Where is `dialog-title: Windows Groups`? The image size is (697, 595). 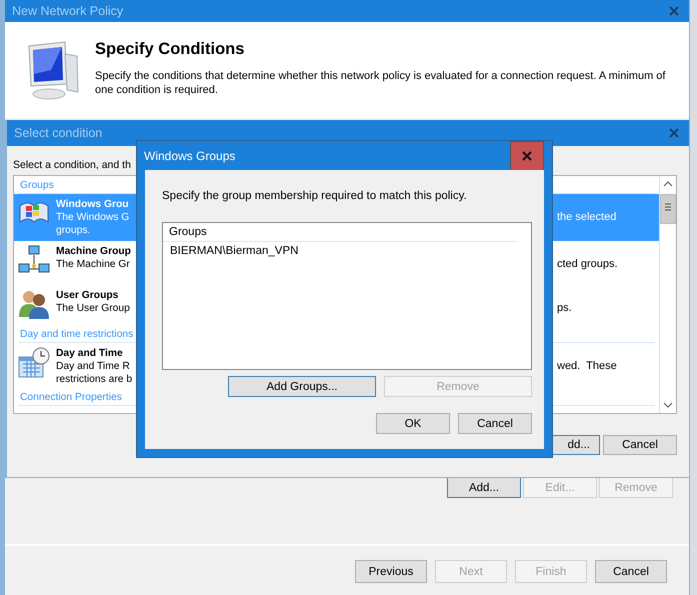 dialog-title: Windows Groups is located at coordinates (190, 155).